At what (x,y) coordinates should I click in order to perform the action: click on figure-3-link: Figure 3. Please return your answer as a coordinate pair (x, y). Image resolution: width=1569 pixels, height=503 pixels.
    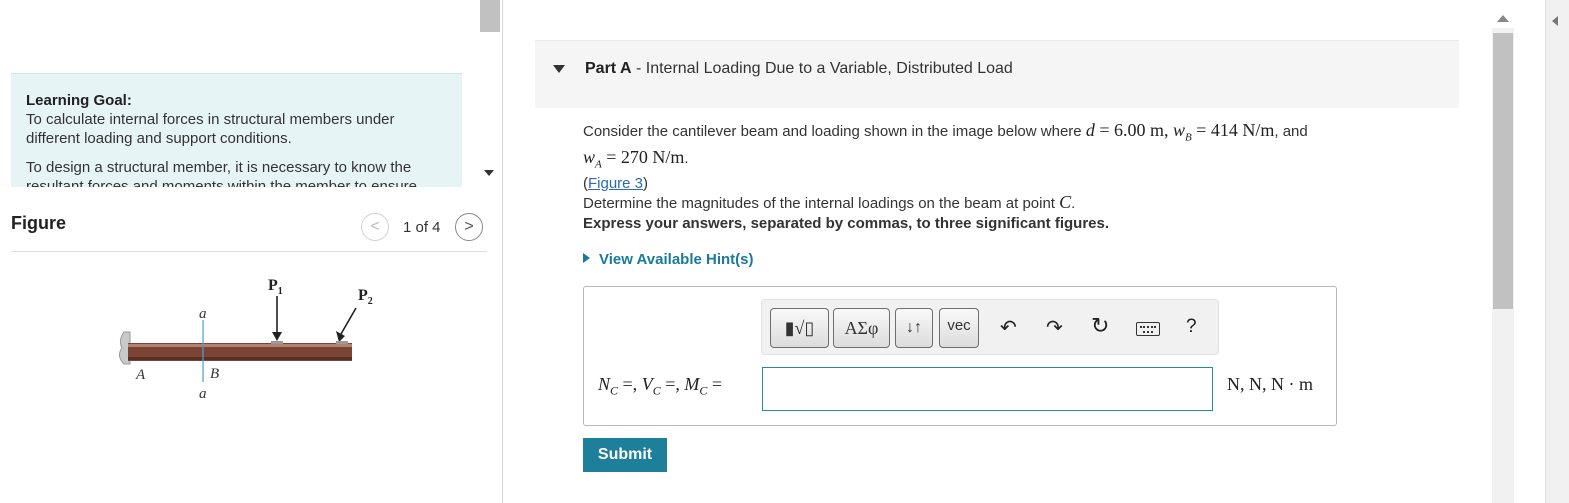
    Looking at the image, I should click on (615, 183).